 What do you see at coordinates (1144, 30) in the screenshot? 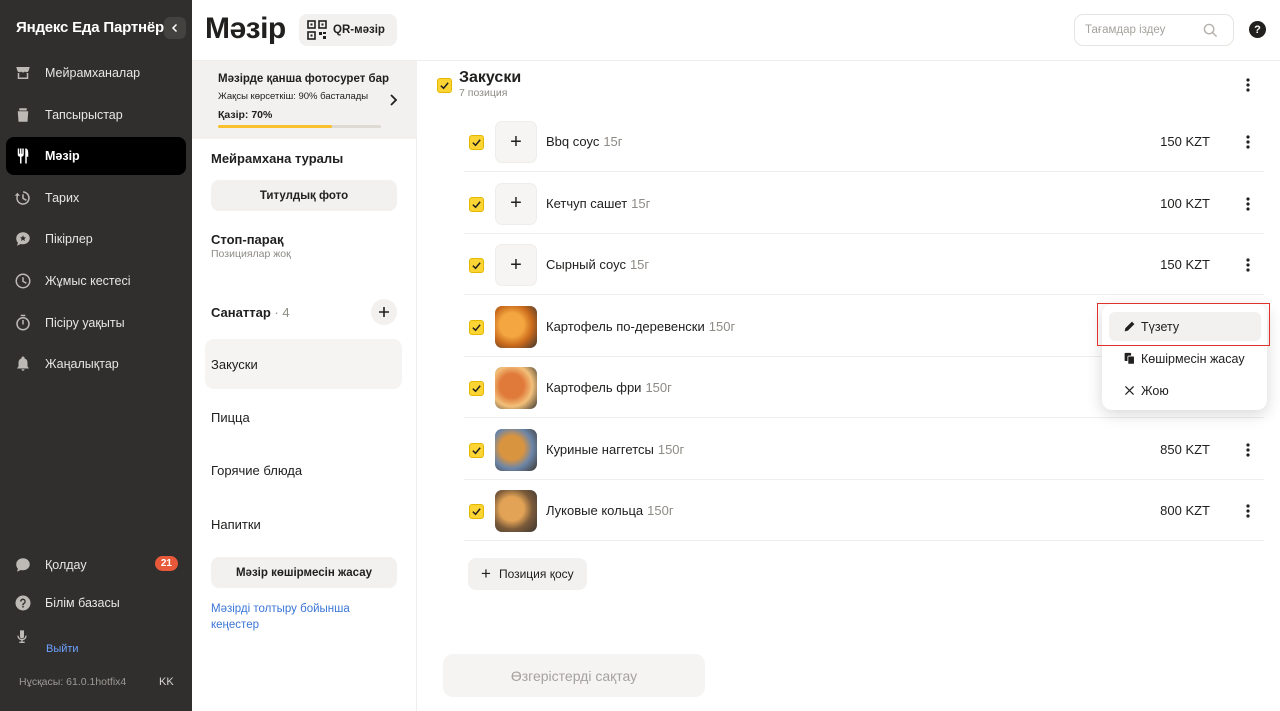
I see `search-input` at bounding box center [1144, 30].